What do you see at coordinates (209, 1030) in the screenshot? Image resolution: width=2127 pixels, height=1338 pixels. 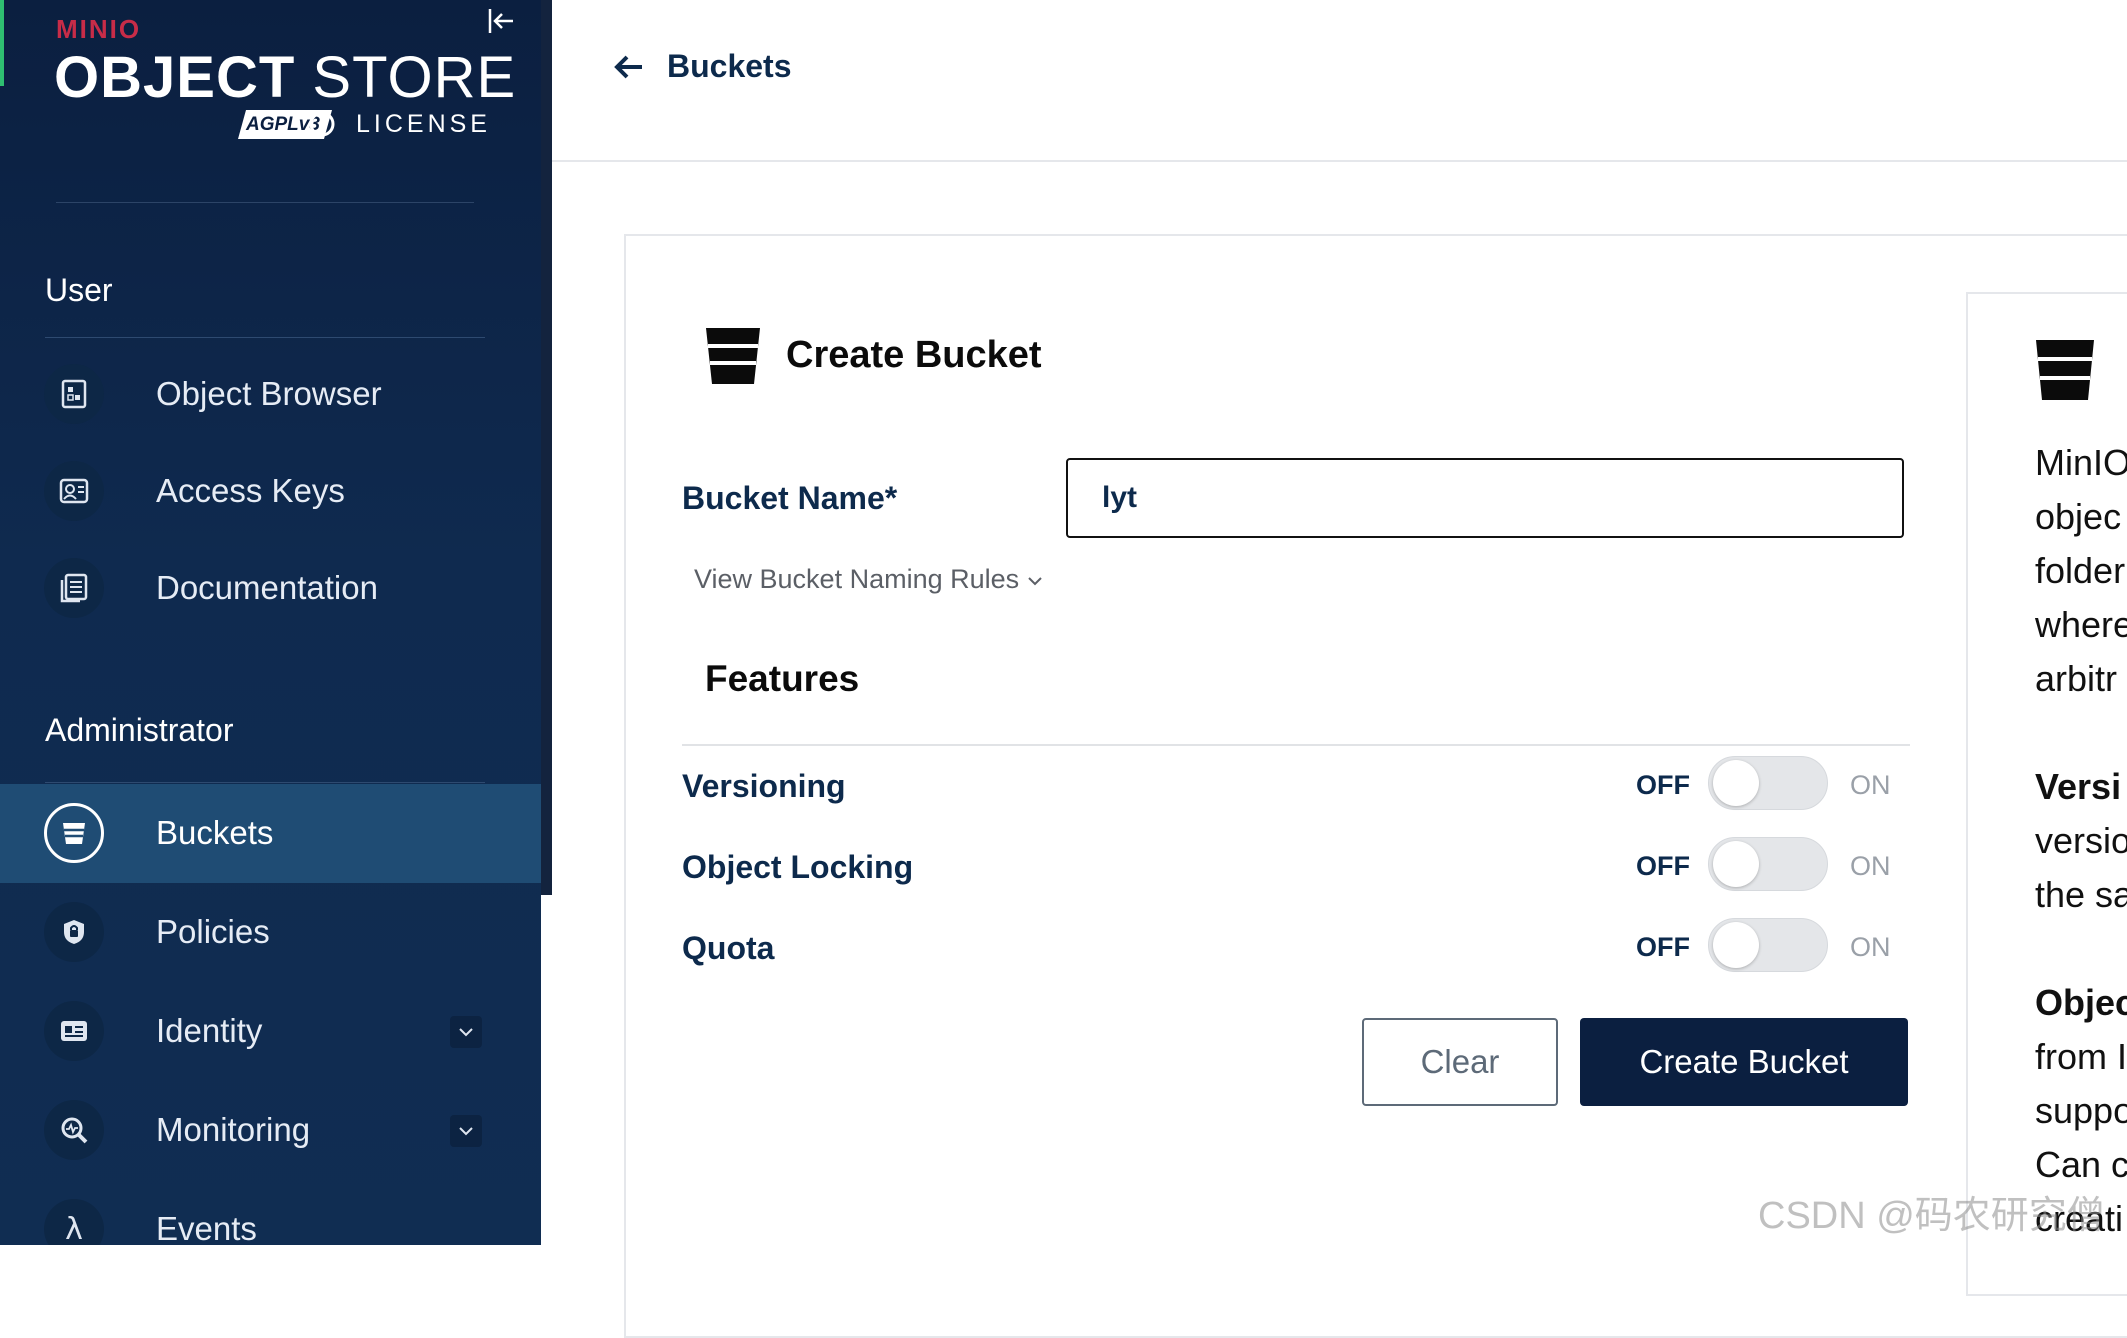 I see `sidebar-item-label: Identity` at bounding box center [209, 1030].